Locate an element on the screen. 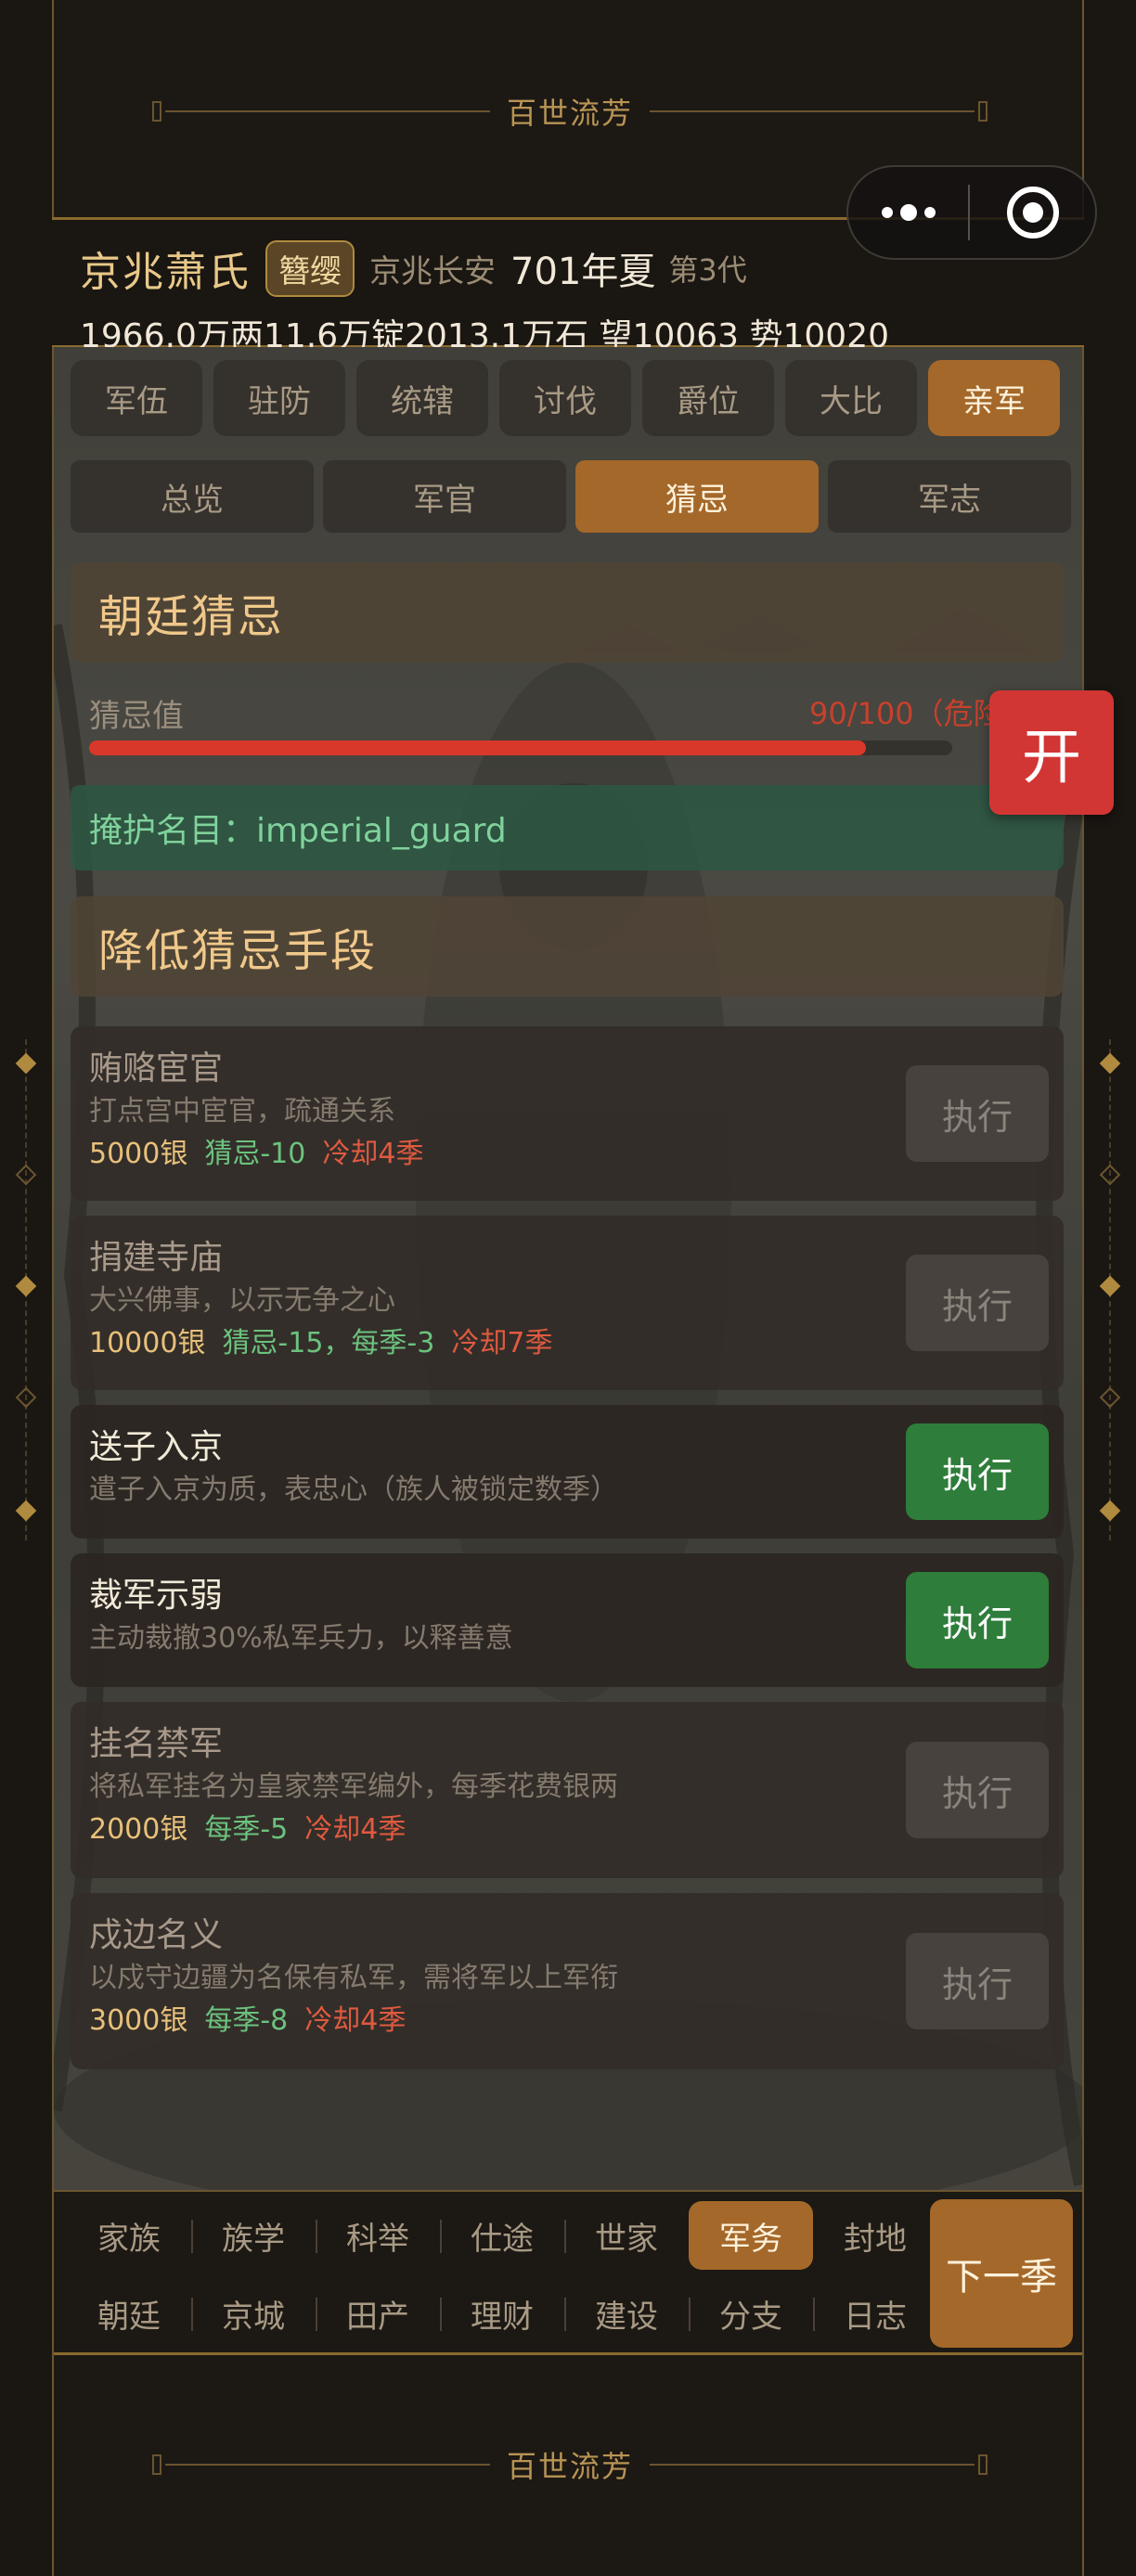 The width and height of the screenshot is (1136, 2576). tab-garrison: 驻防 is located at coordinates (279, 398).